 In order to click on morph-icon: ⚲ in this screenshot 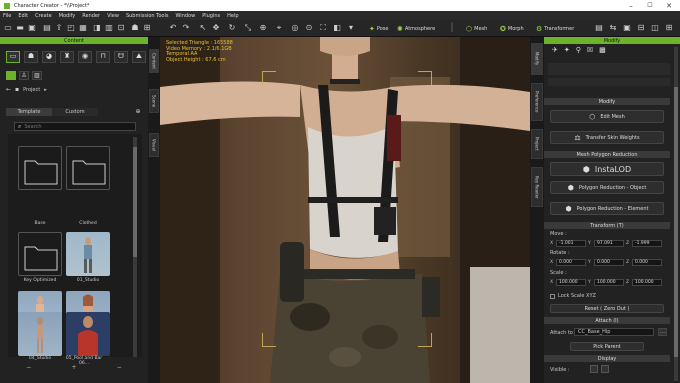, I will do `click(578, 50)`.